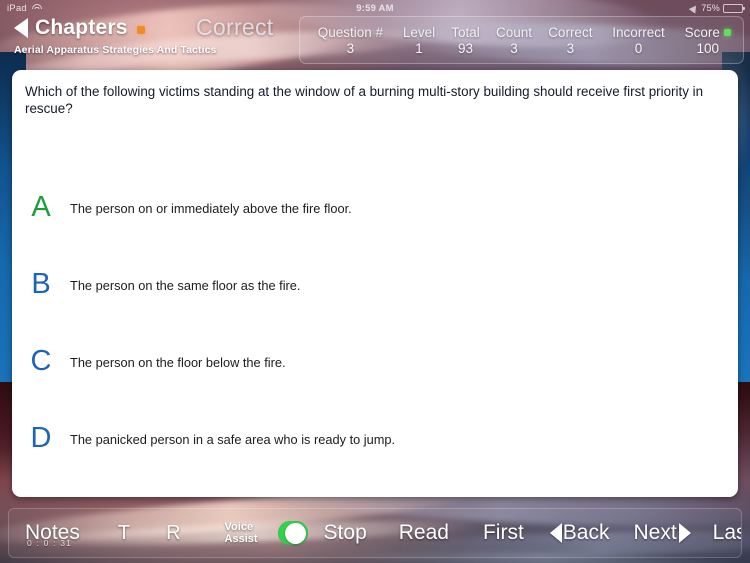  I want to click on stat-label: Total, so click(465, 32).